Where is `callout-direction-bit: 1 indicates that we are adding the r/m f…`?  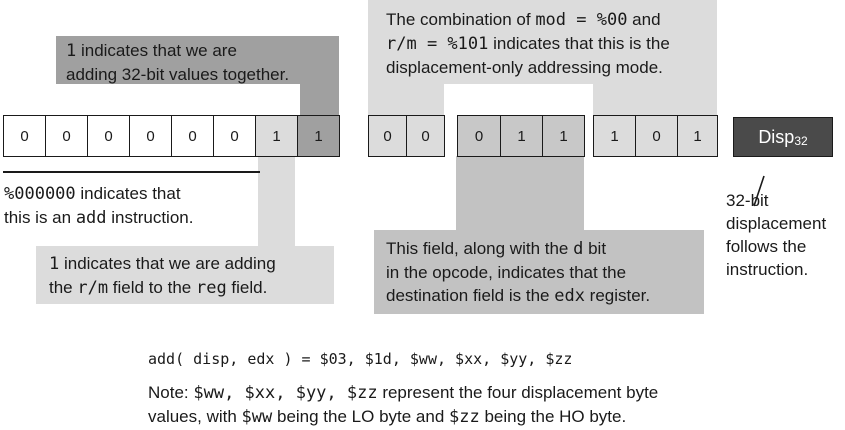
callout-direction-bit: 1 indicates that we are adding the r/m f… is located at coordinates (185, 275).